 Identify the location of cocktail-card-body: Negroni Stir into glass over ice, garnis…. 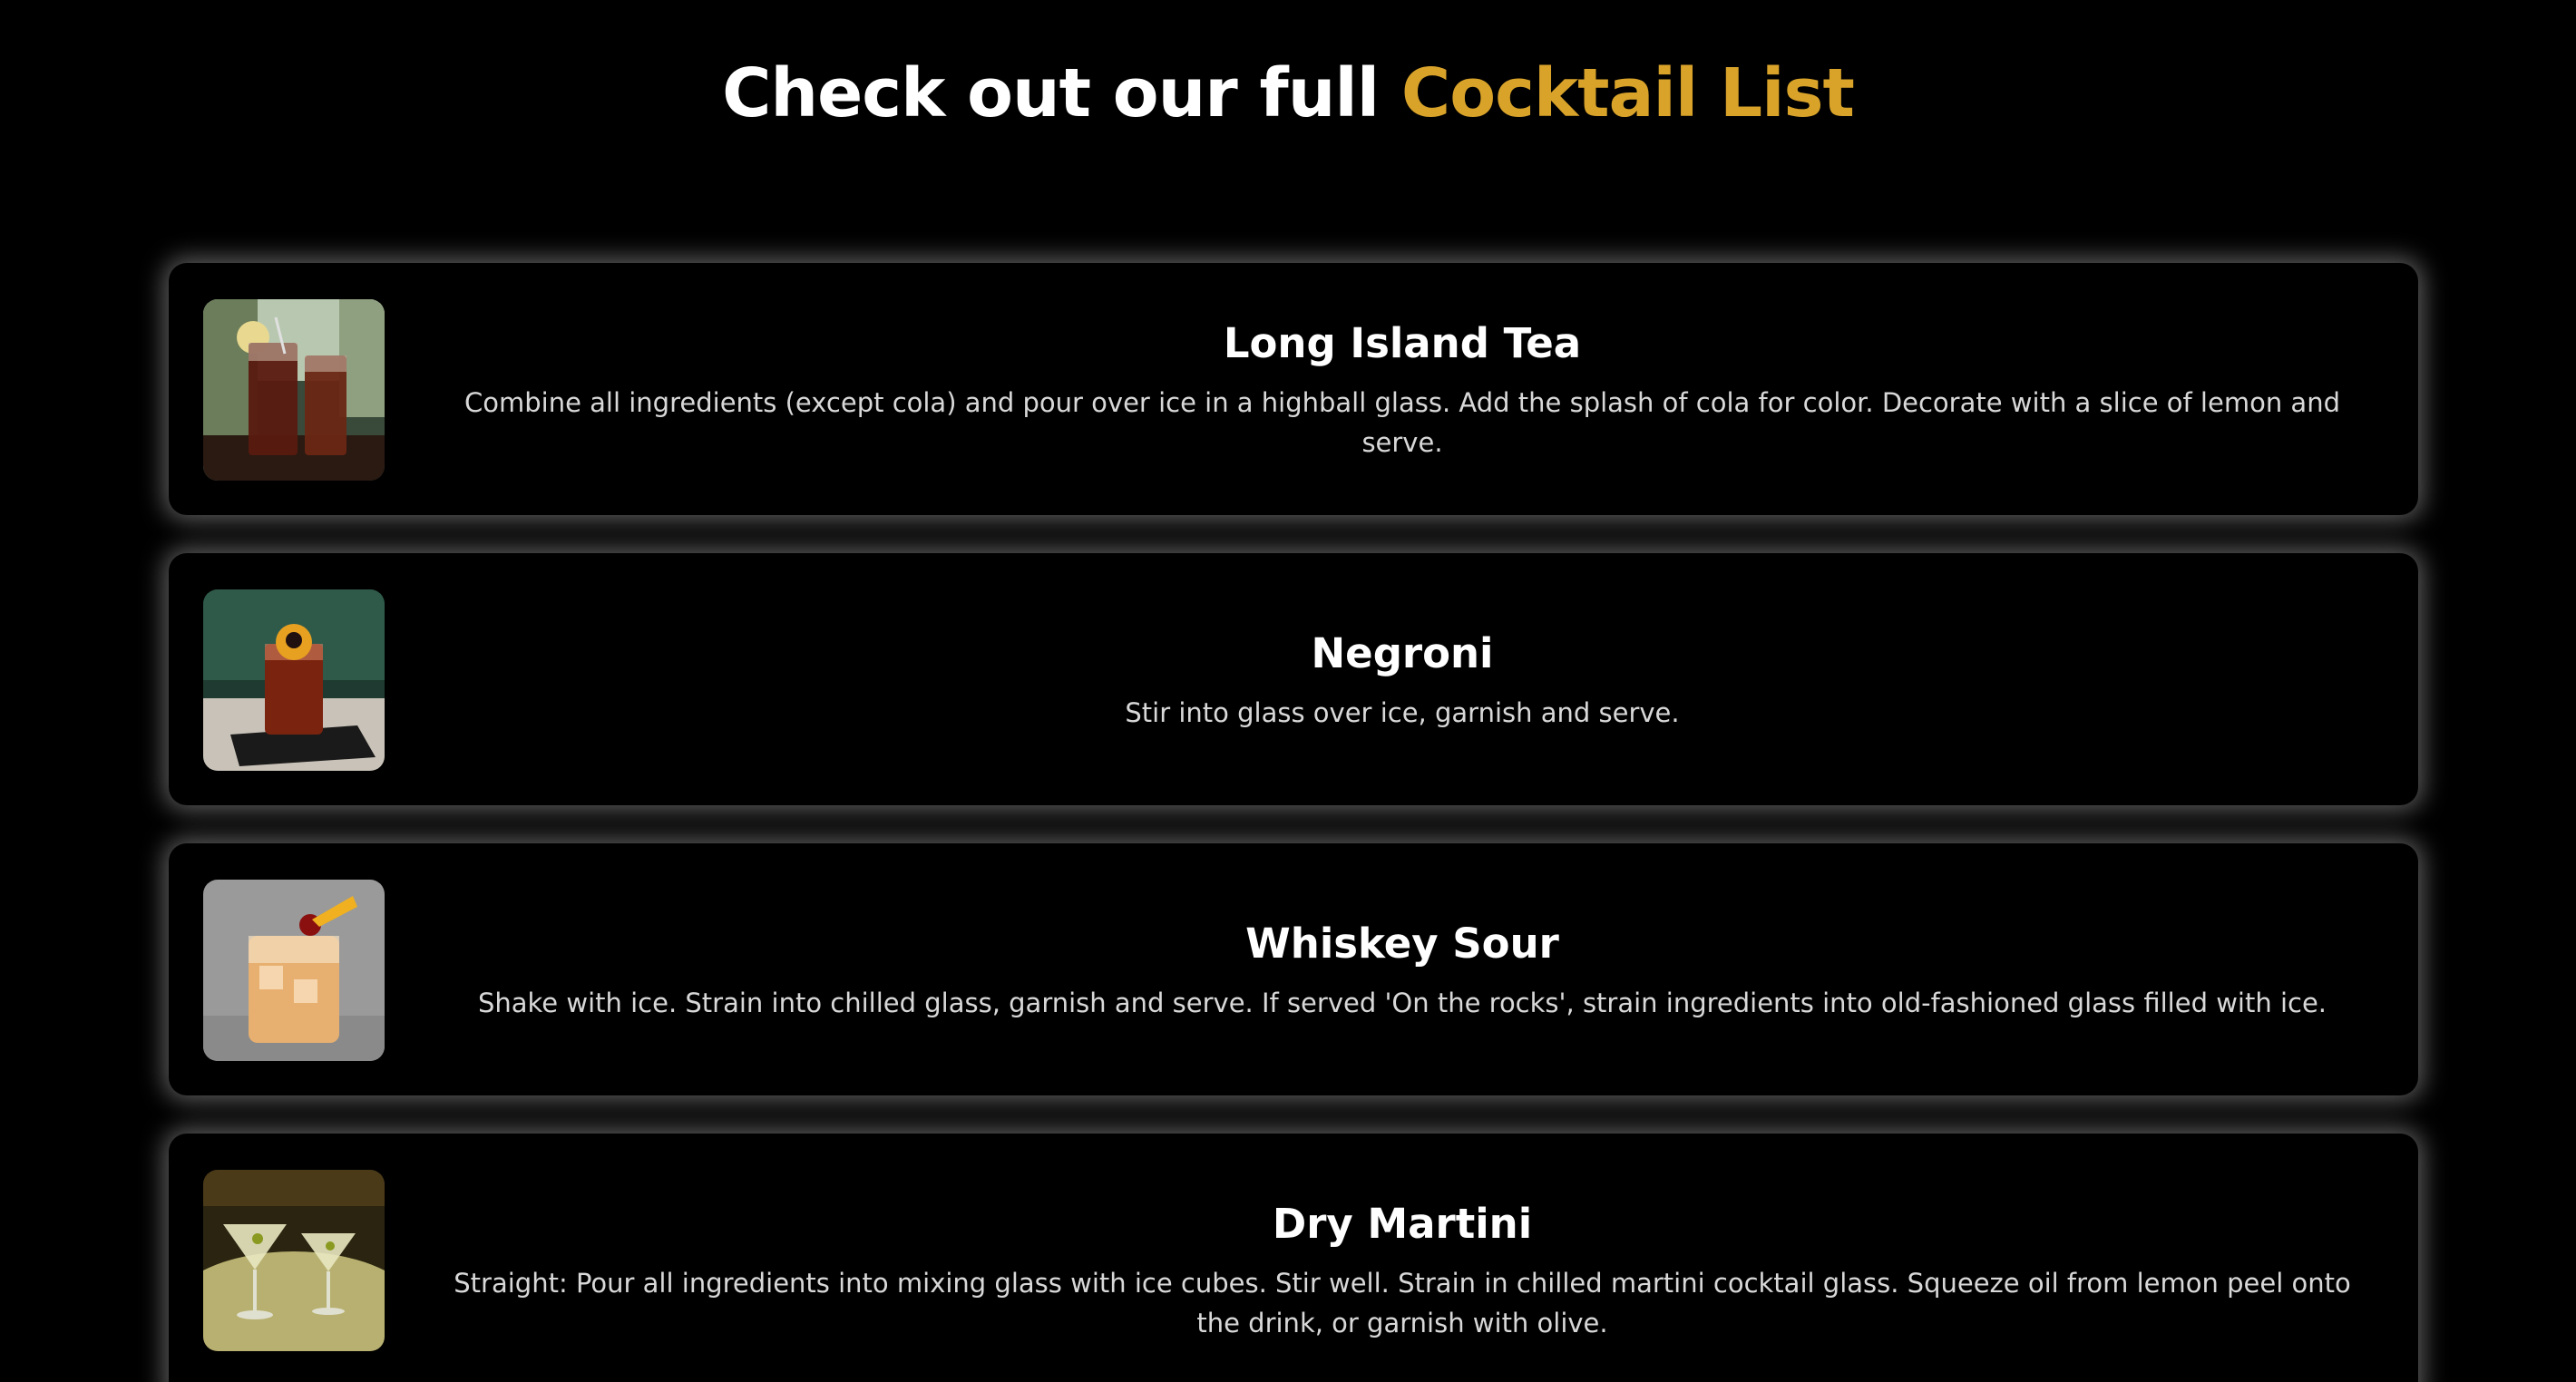
(1402, 679).